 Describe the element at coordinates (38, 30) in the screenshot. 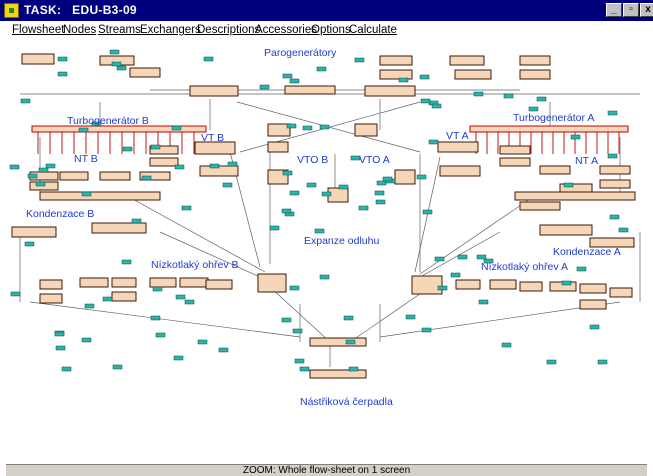

I see `menu-flowsheet: Flowsheet` at that location.